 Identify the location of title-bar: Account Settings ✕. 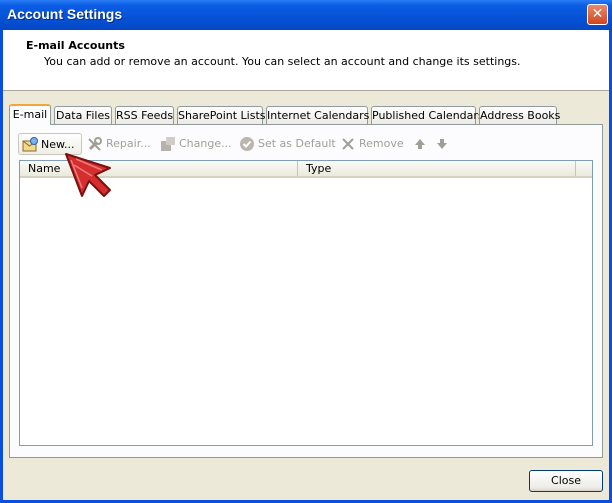
(306, 15).